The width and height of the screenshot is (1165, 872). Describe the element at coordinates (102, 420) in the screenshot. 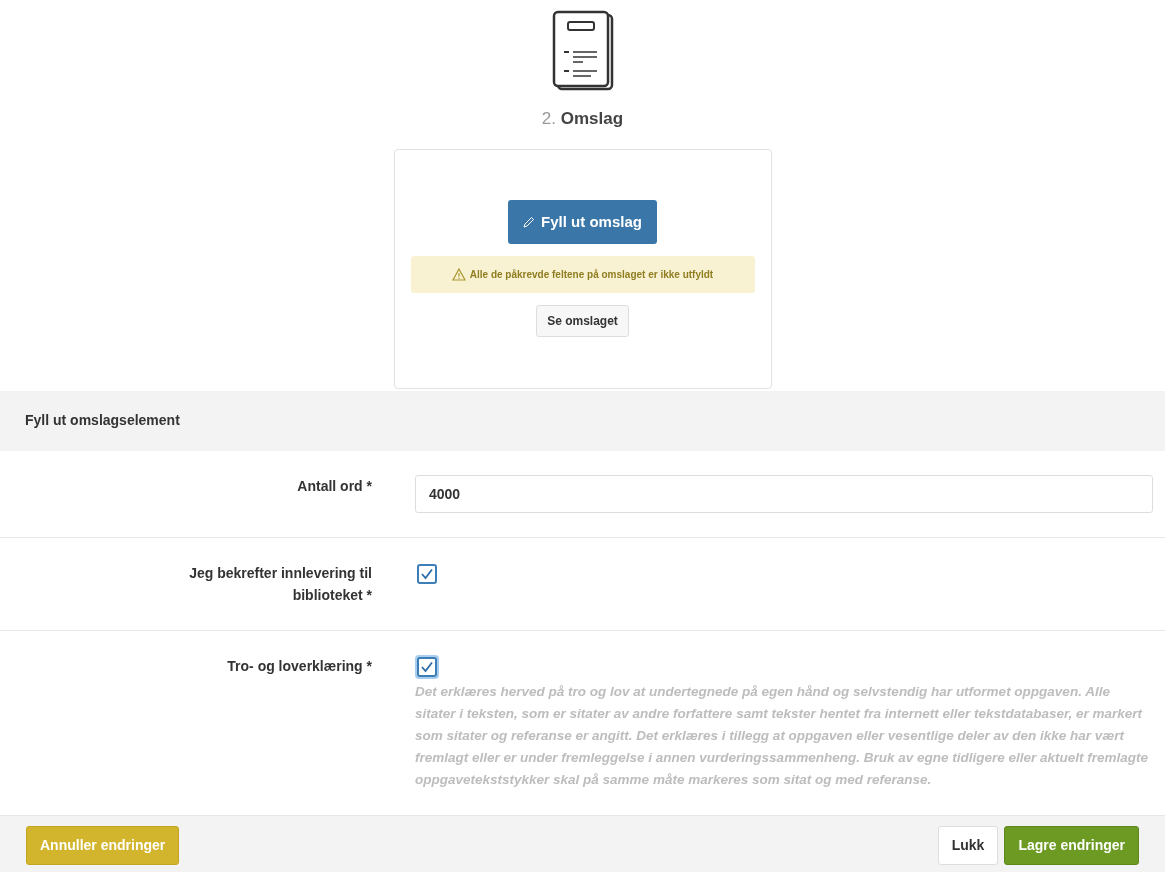

I see `section-title: Fyll ut omslagselement` at that location.